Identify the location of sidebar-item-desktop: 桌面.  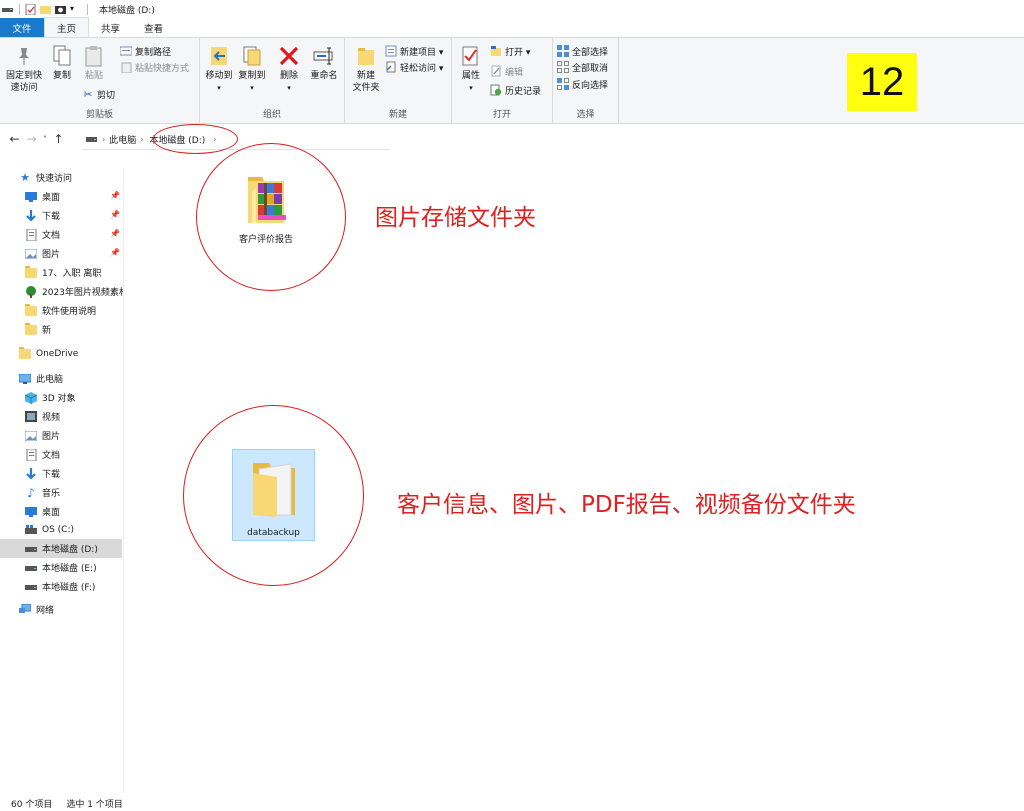
(42, 196).